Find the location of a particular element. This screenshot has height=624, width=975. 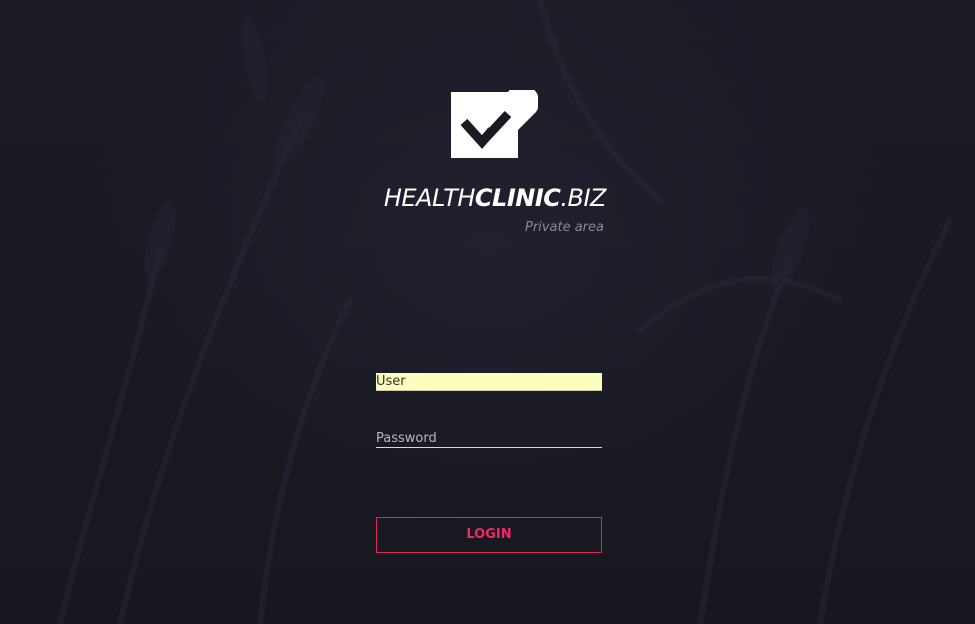

password-input is located at coordinates (489, 439).